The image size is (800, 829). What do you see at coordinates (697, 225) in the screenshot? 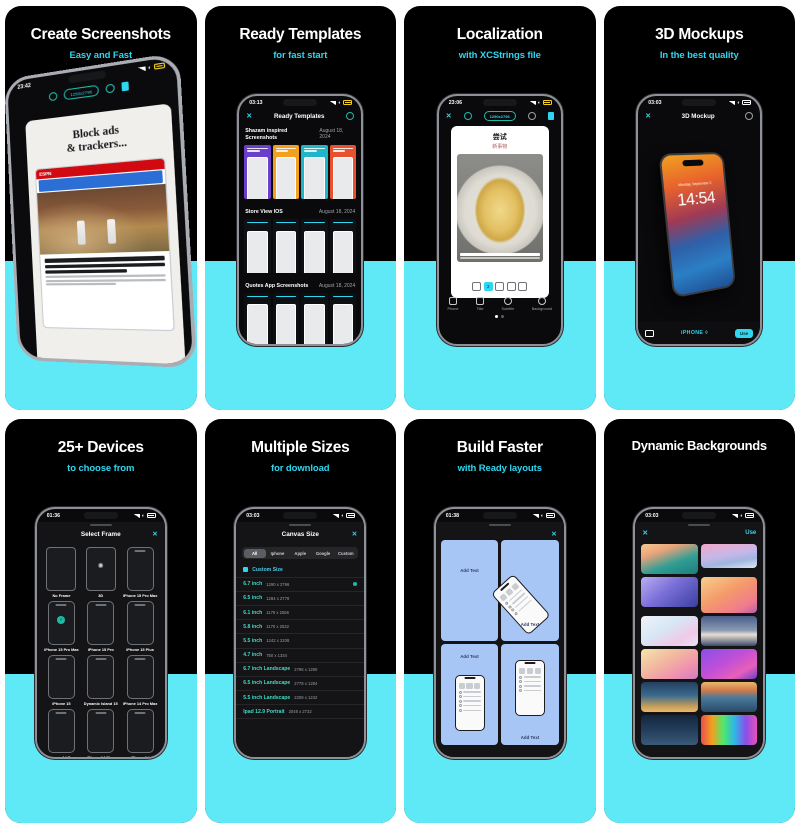
I see `mockup-device: Monday, September 2 14:54` at bounding box center [697, 225].